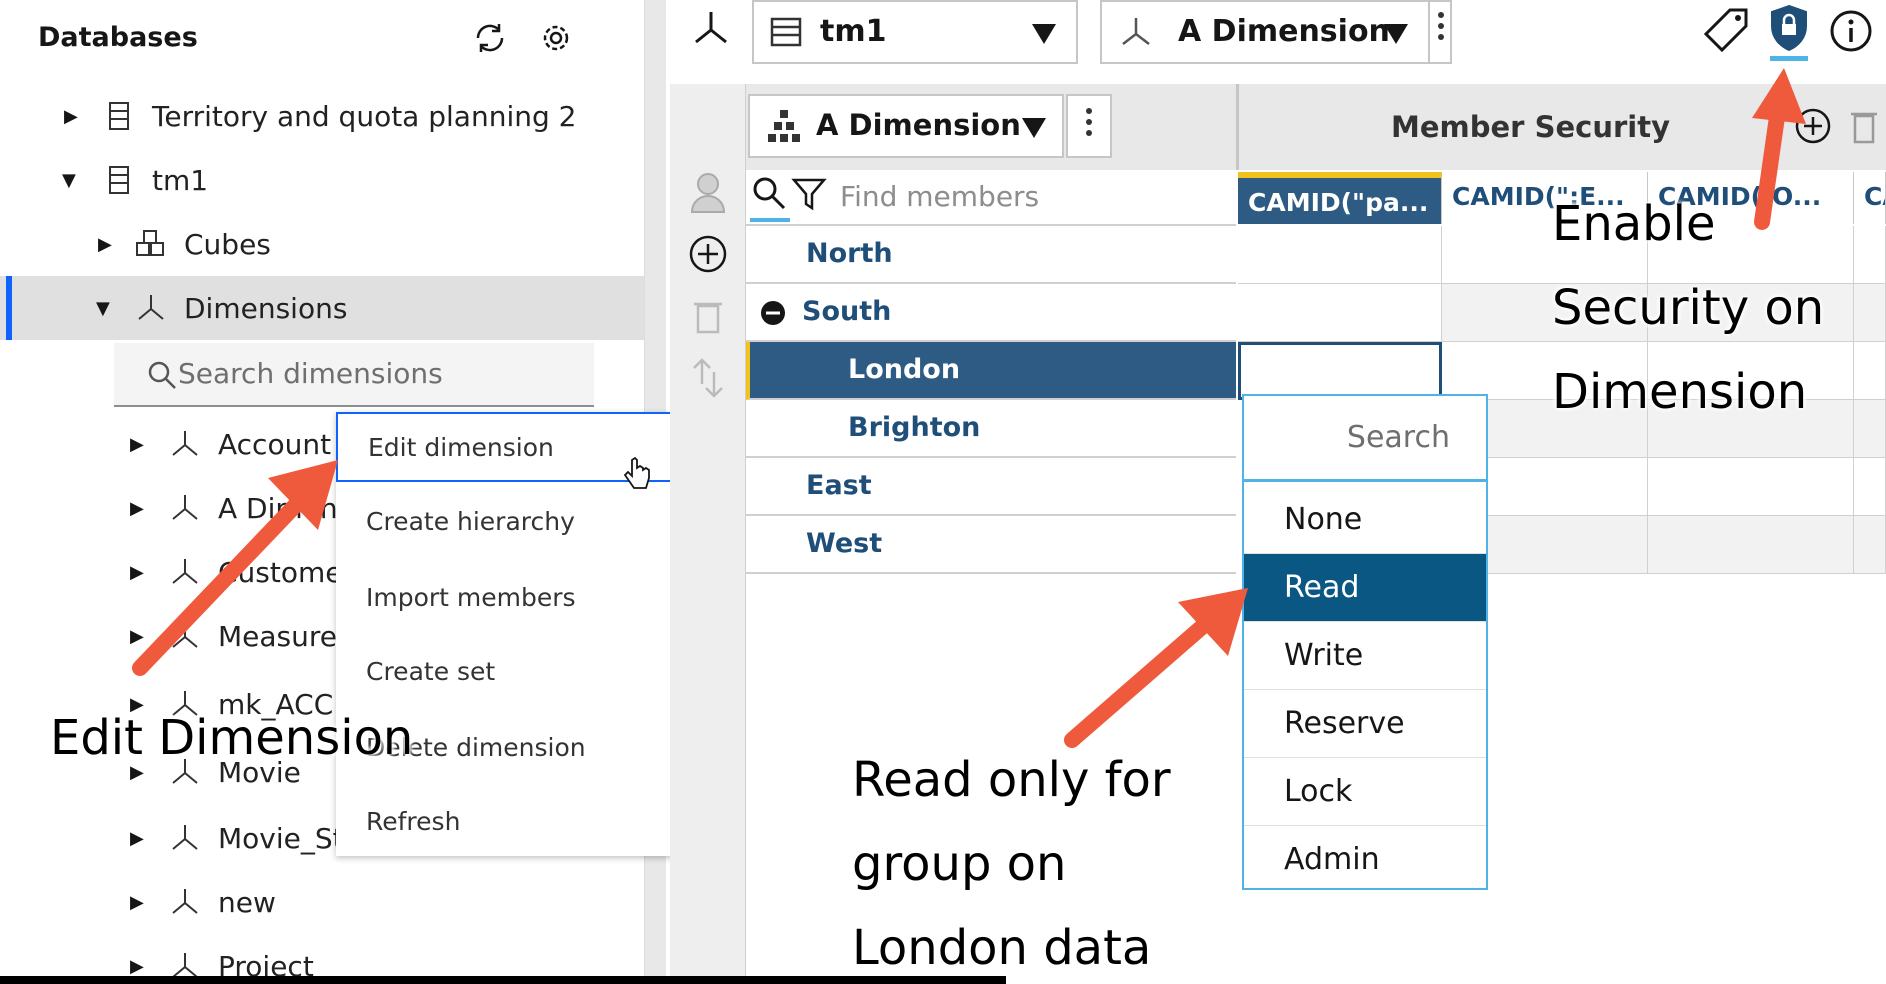 The height and width of the screenshot is (984, 1886). What do you see at coordinates (839, 485) in the screenshot?
I see `member-label: East` at bounding box center [839, 485].